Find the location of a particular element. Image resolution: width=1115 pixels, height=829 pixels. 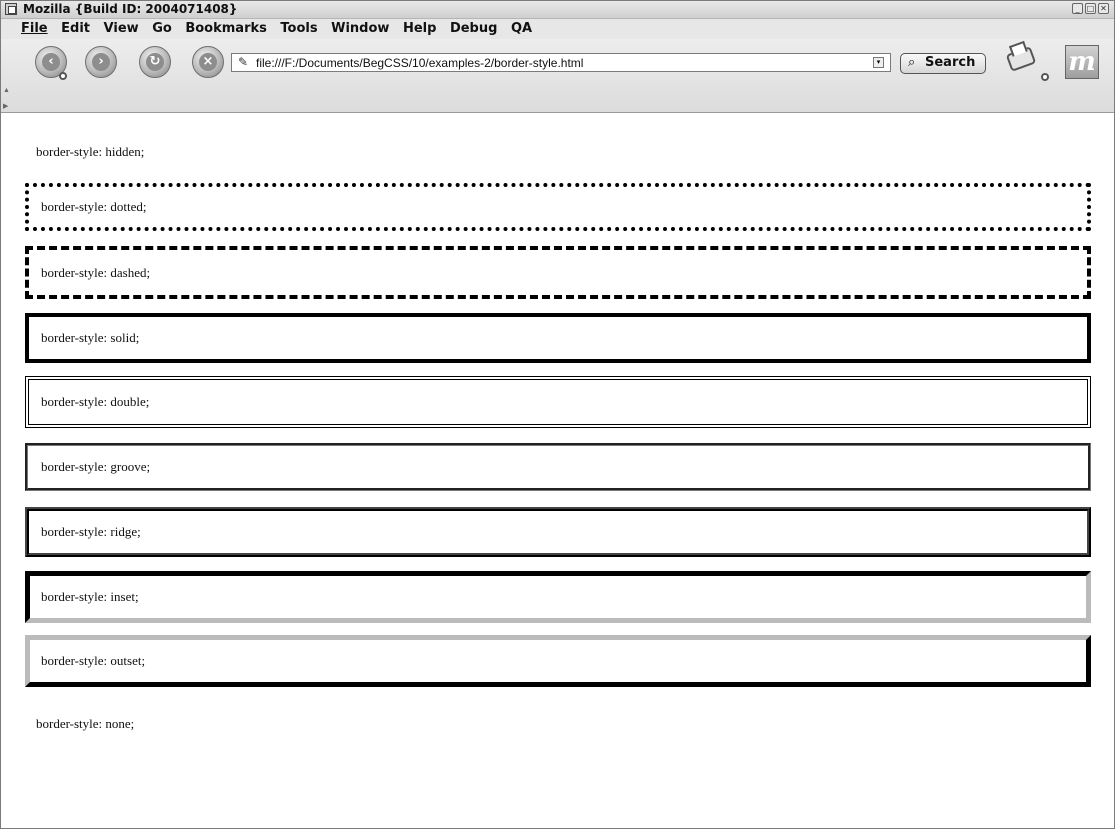

box-solid: border-style: solid; is located at coordinates (558, 338).